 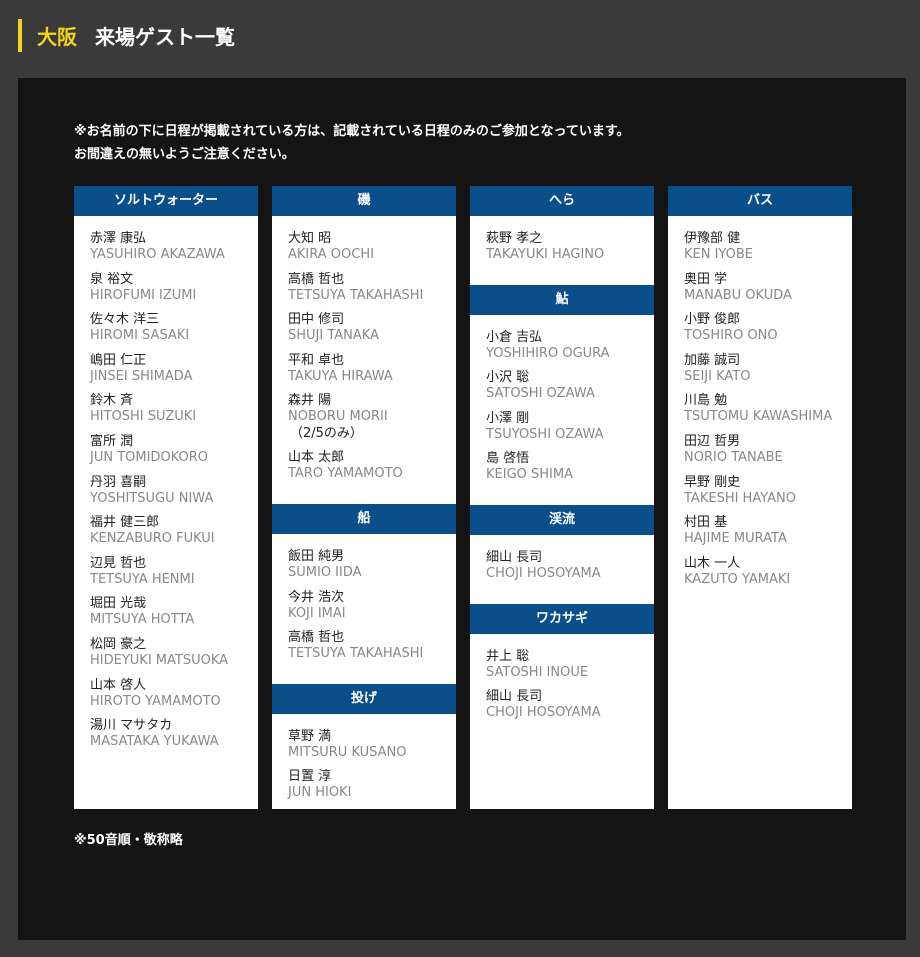 What do you see at coordinates (174, 332) in the screenshot?
I see `guest-item: 佐々木 洋三 HIROMI SASAKI` at bounding box center [174, 332].